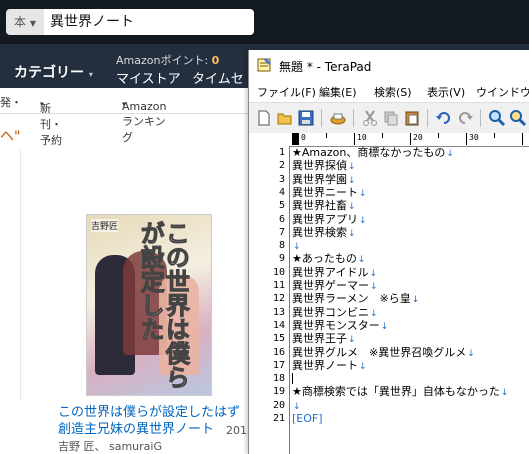 The width and height of the screenshot is (529, 454). What do you see at coordinates (502, 92) in the screenshot?
I see `menu-window: ウインドウ(W)` at bounding box center [502, 92].